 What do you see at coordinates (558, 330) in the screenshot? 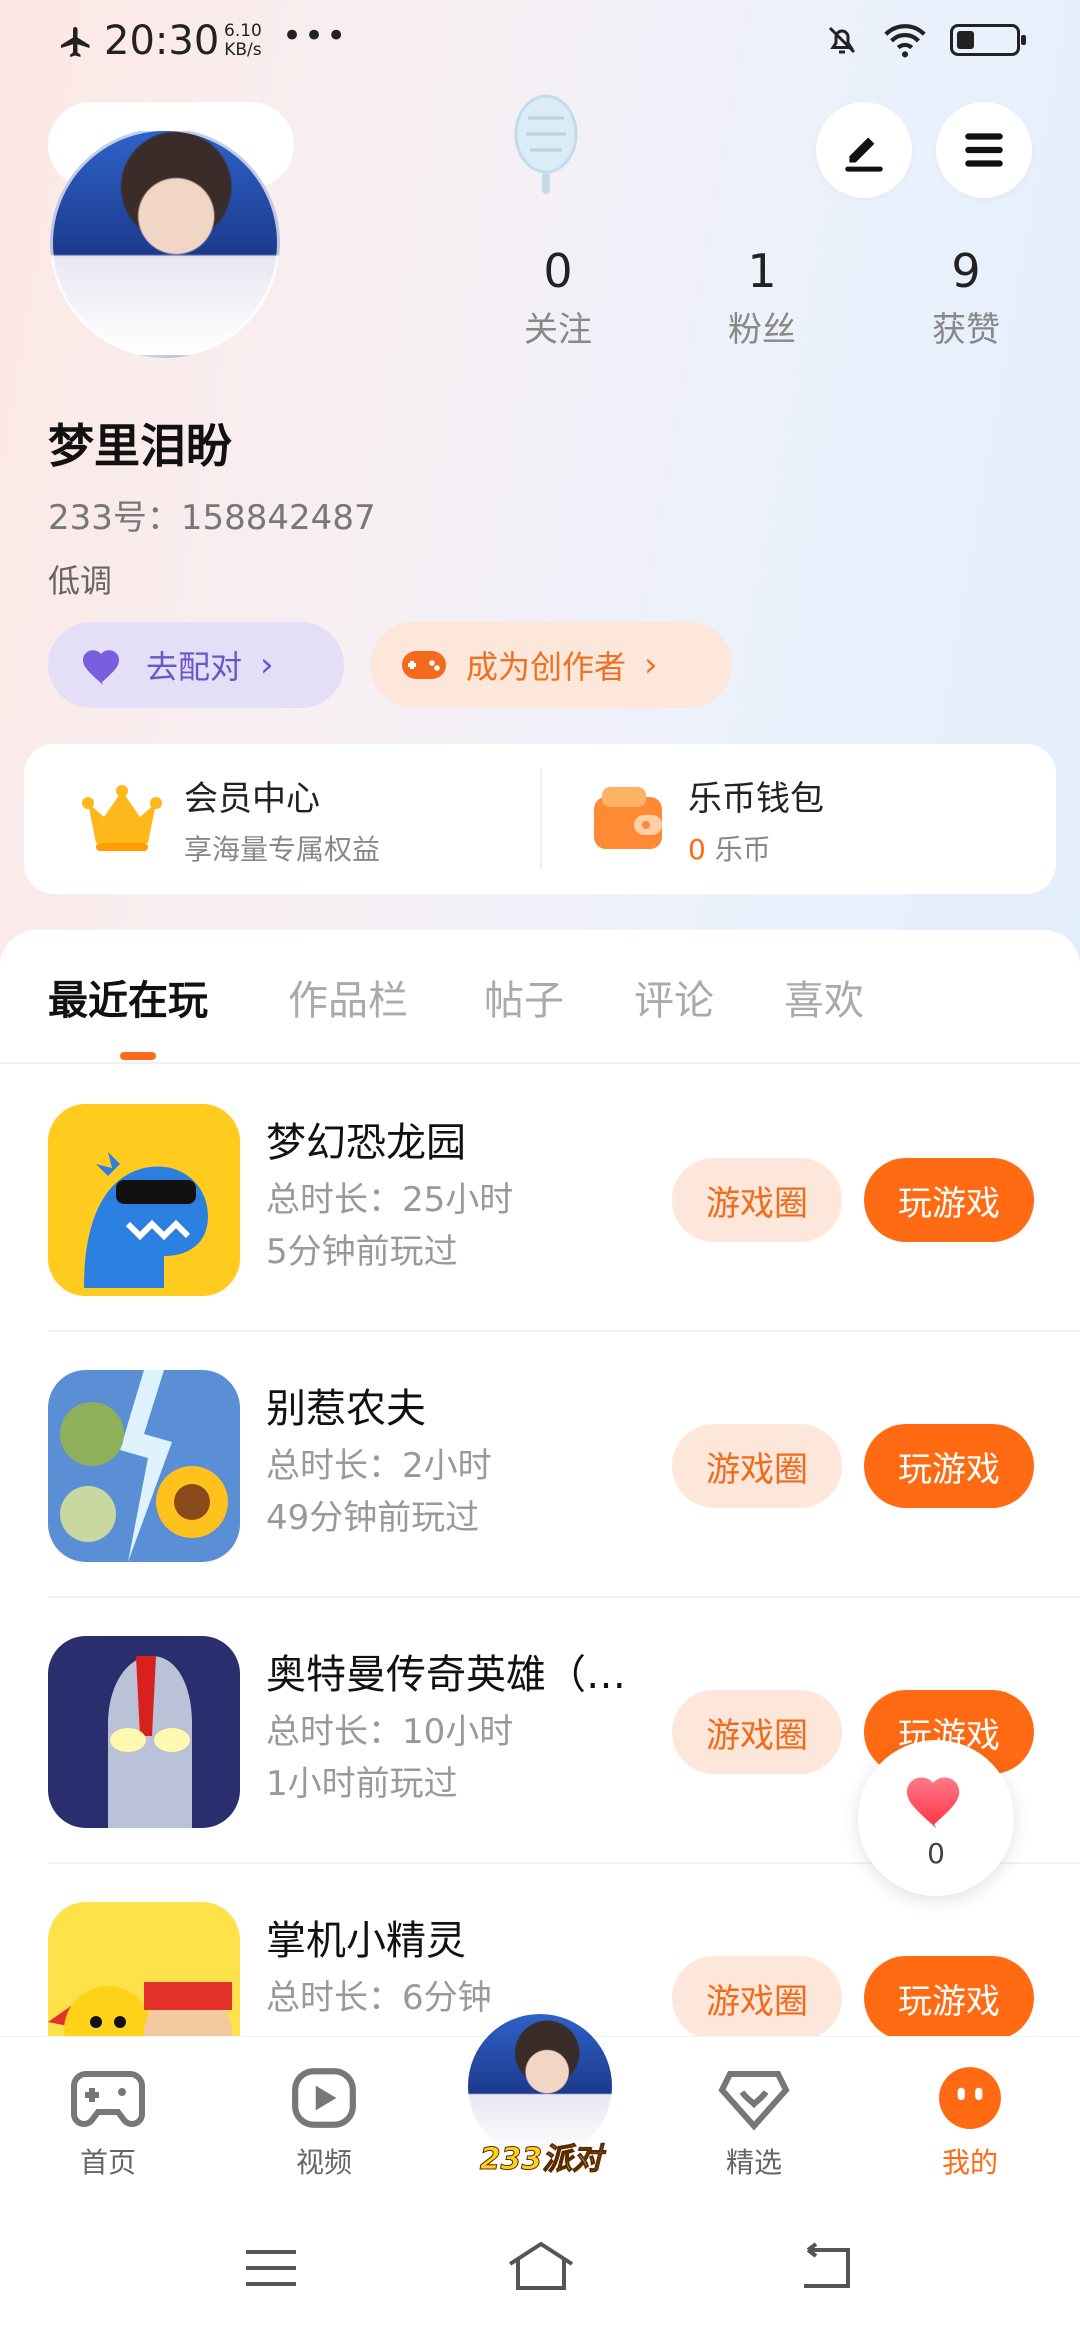
I see `stat-following-label: 关注` at bounding box center [558, 330].